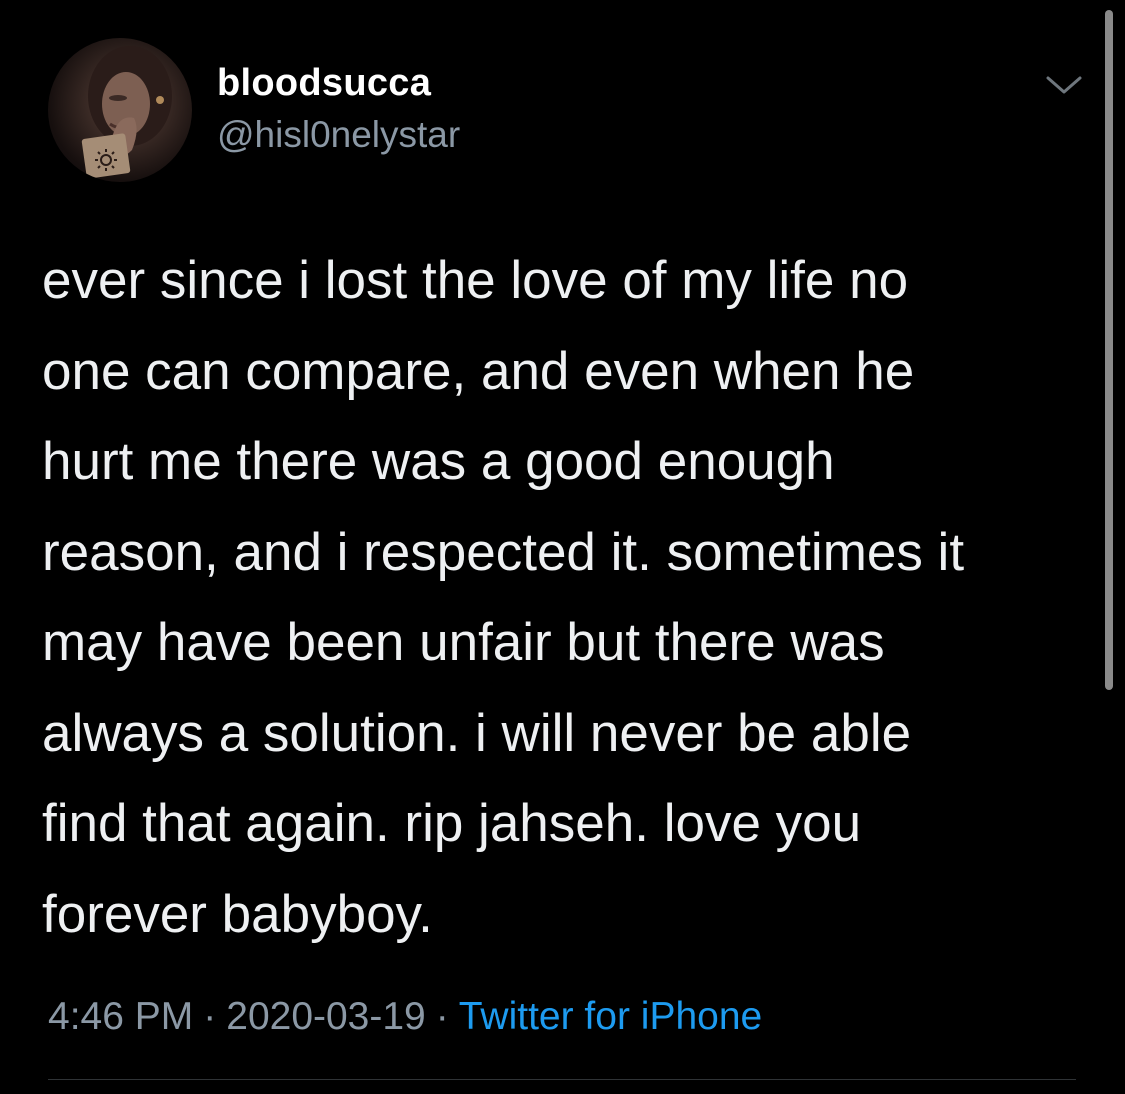 The width and height of the screenshot is (1125, 1094). What do you see at coordinates (503, 552) in the screenshot?
I see `tweet-text-line: reason, and i respected it. sometimes it` at bounding box center [503, 552].